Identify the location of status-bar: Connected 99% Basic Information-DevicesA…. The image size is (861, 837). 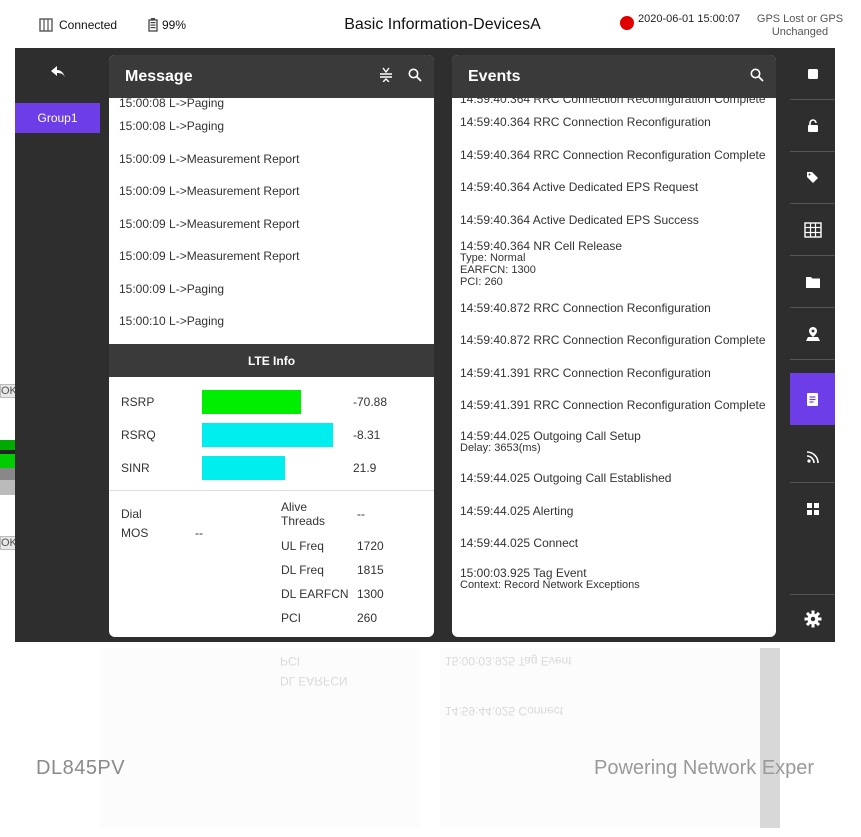
(429, 24).